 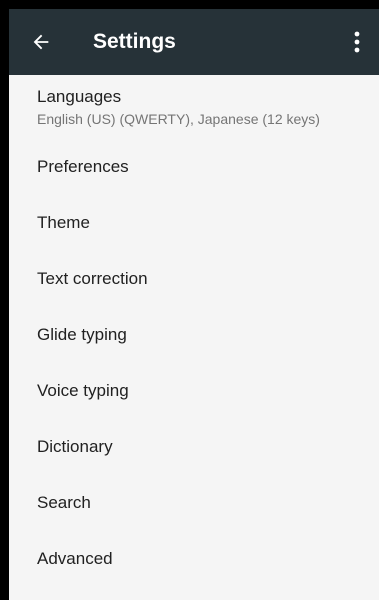 I want to click on settings-item-voice-typing: Voice typing, so click(x=194, y=389).